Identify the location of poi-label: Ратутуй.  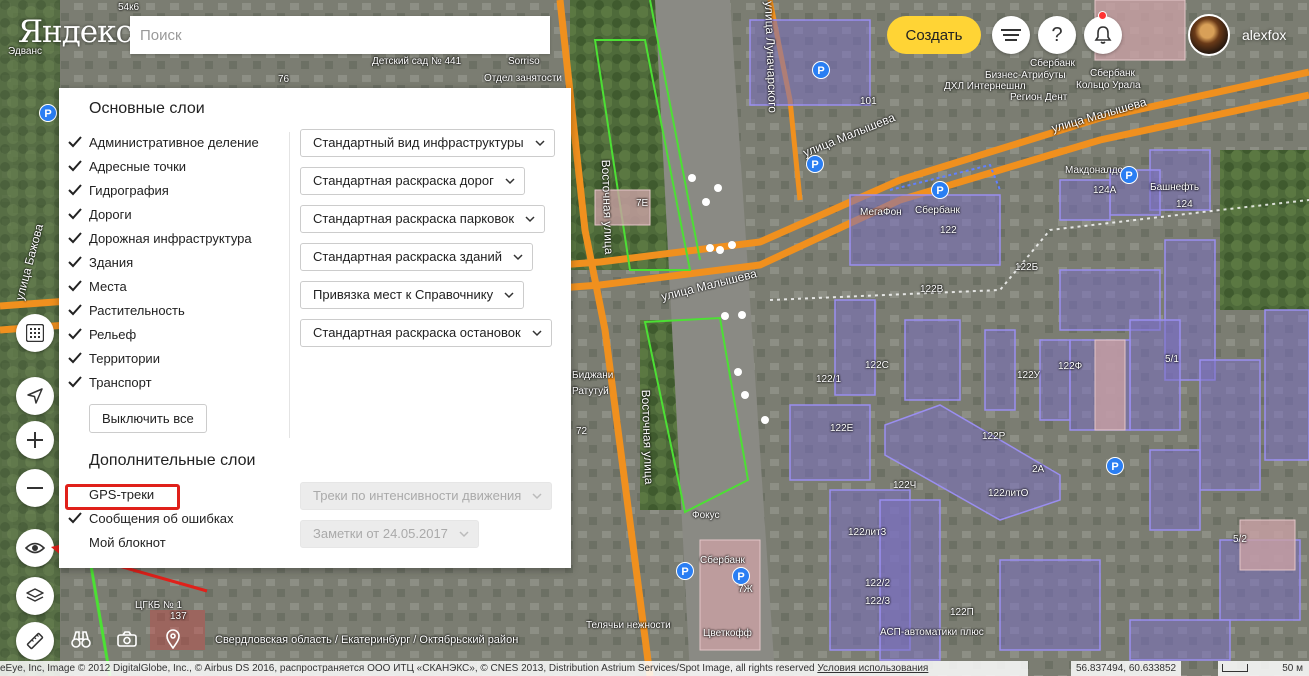
(590, 391).